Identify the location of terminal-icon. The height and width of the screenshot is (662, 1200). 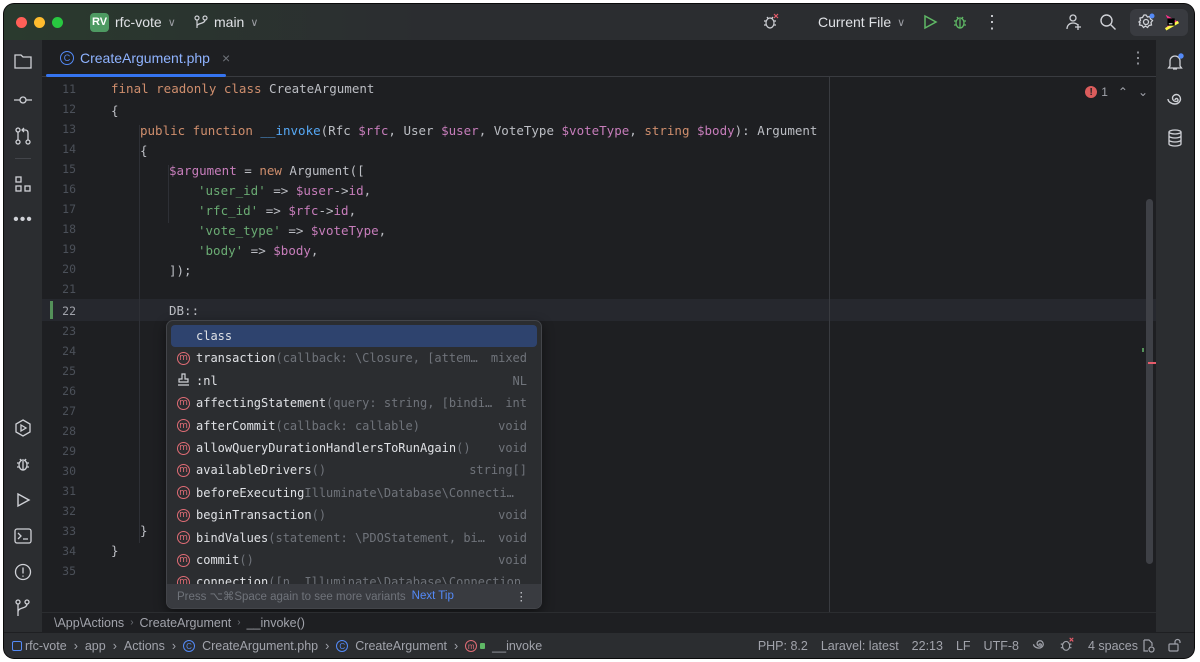
(23, 536).